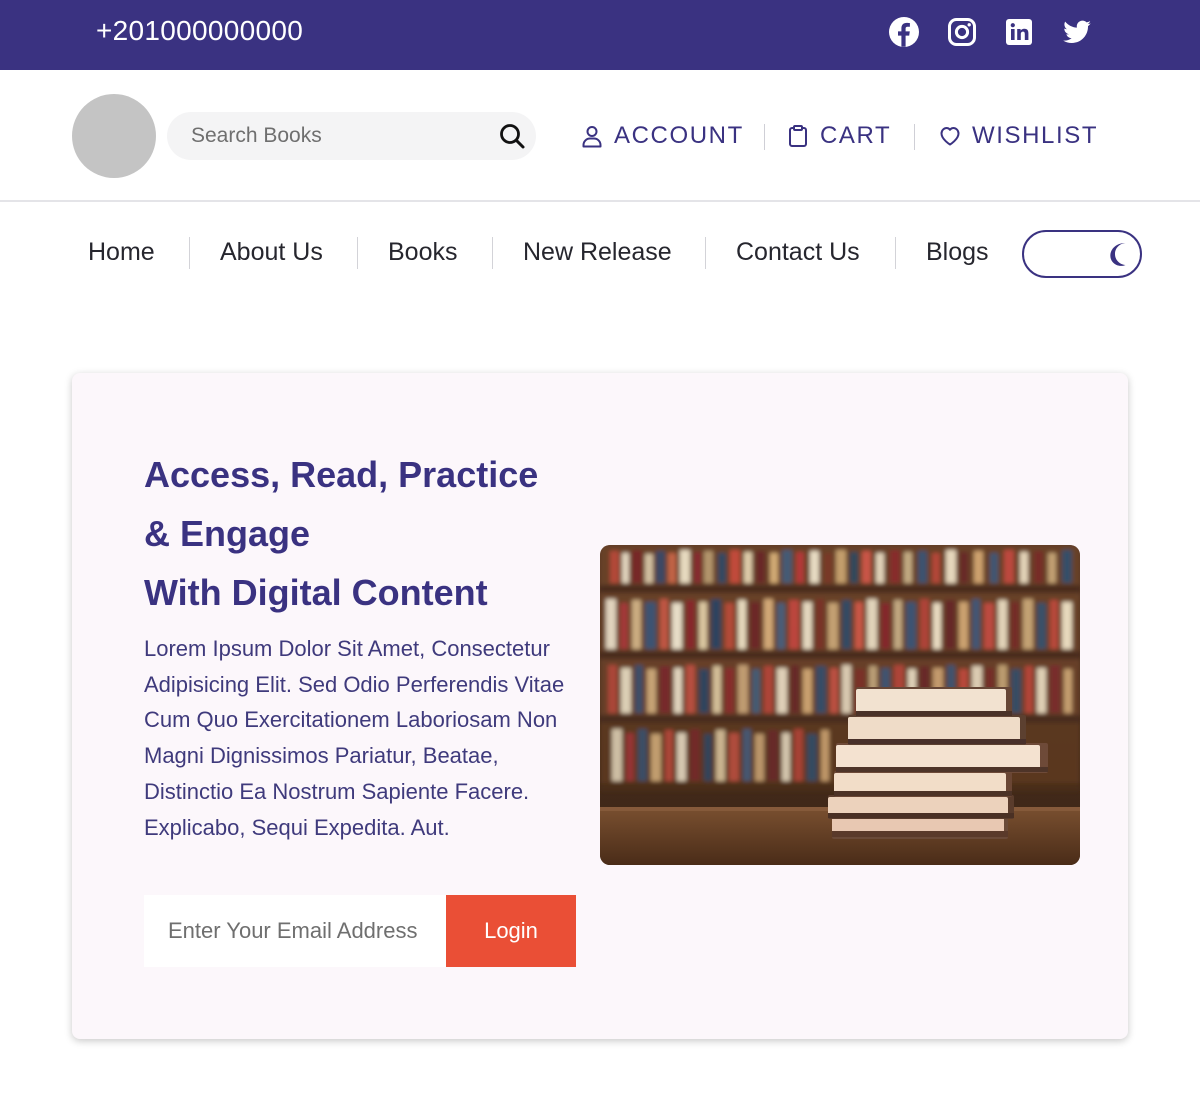 The height and width of the screenshot is (1096, 1200). I want to click on nav-item-new-release: New Release, so click(597, 252).